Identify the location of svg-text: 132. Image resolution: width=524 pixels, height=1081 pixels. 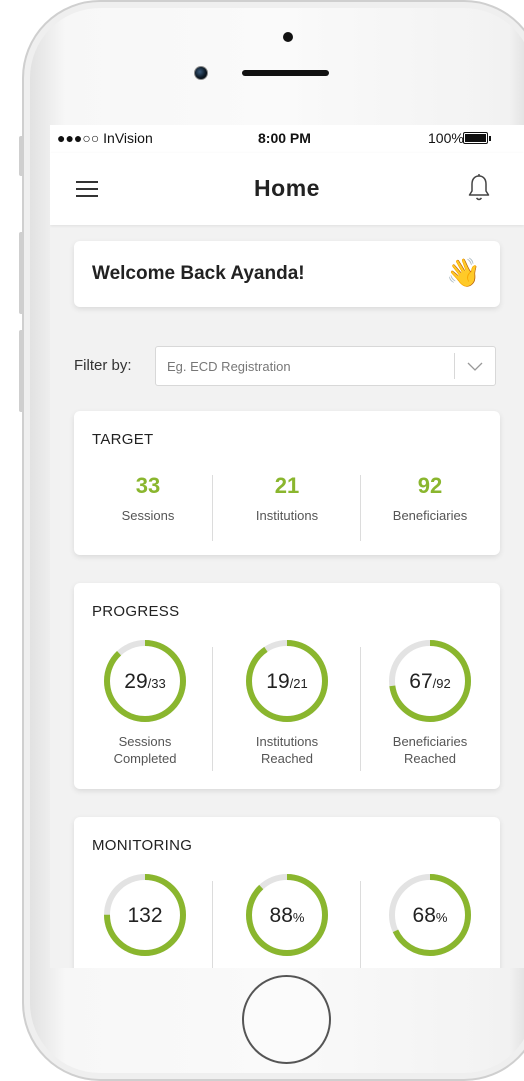
(144, 915).